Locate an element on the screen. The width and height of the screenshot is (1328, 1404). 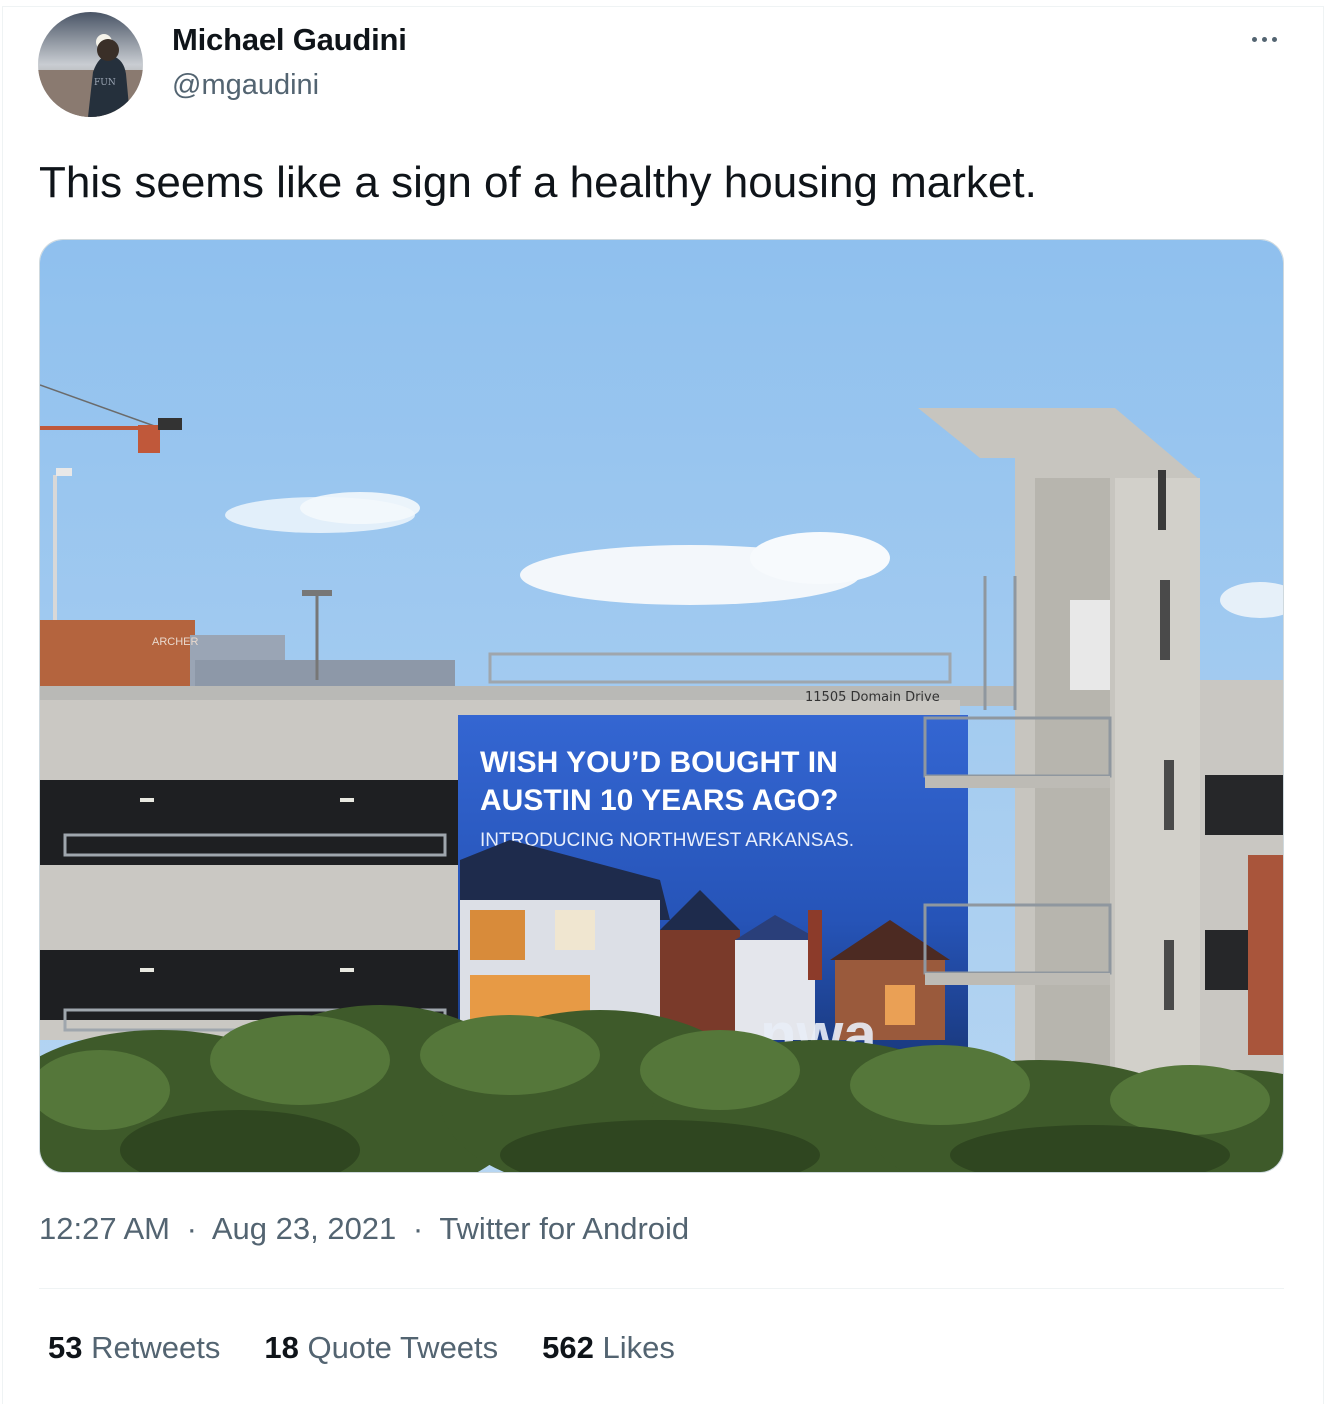
billboard-line-1: WISH YOU’D BOUGHT IN is located at coordinates (659, 762).